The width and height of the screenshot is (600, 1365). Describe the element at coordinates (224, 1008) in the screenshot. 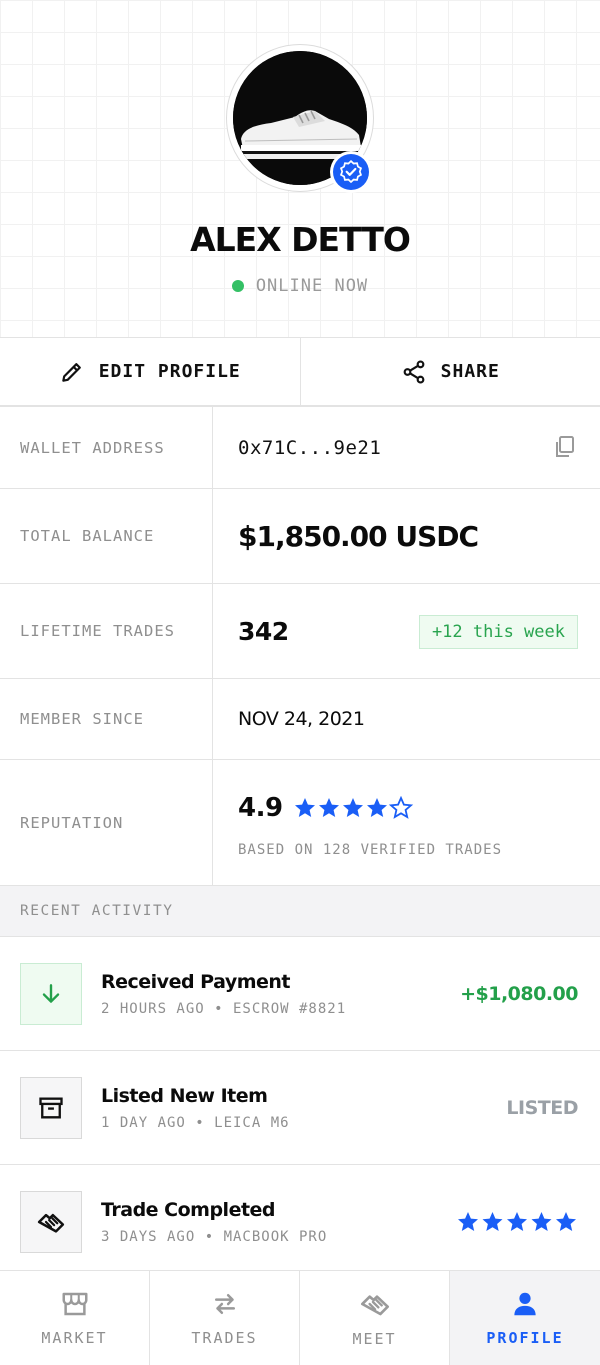

I see `activity-meta: 2 HOURS AGO • ESCROW #8821` at that location.